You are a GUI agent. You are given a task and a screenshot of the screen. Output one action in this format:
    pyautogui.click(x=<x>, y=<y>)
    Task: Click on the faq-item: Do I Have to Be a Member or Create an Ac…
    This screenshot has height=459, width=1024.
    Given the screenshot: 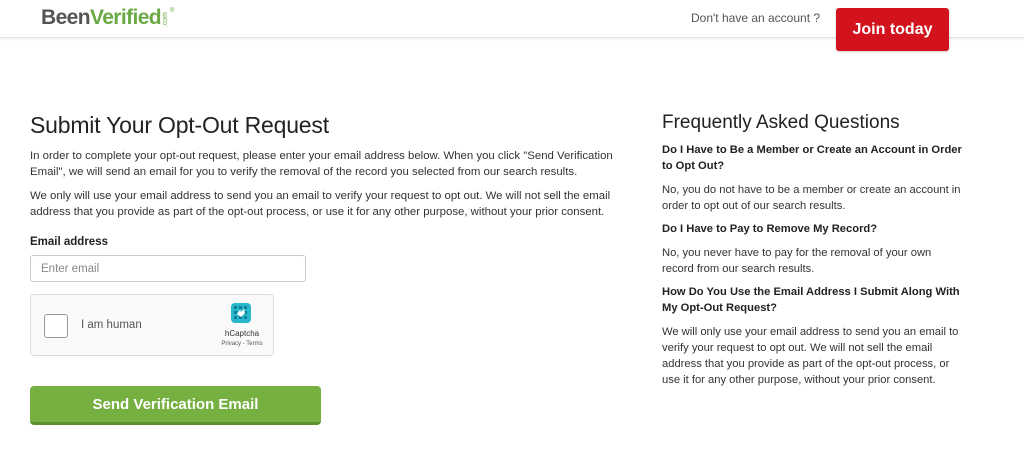 What is the action you would take?
    pyautogui.click(x=812, y=178)
    